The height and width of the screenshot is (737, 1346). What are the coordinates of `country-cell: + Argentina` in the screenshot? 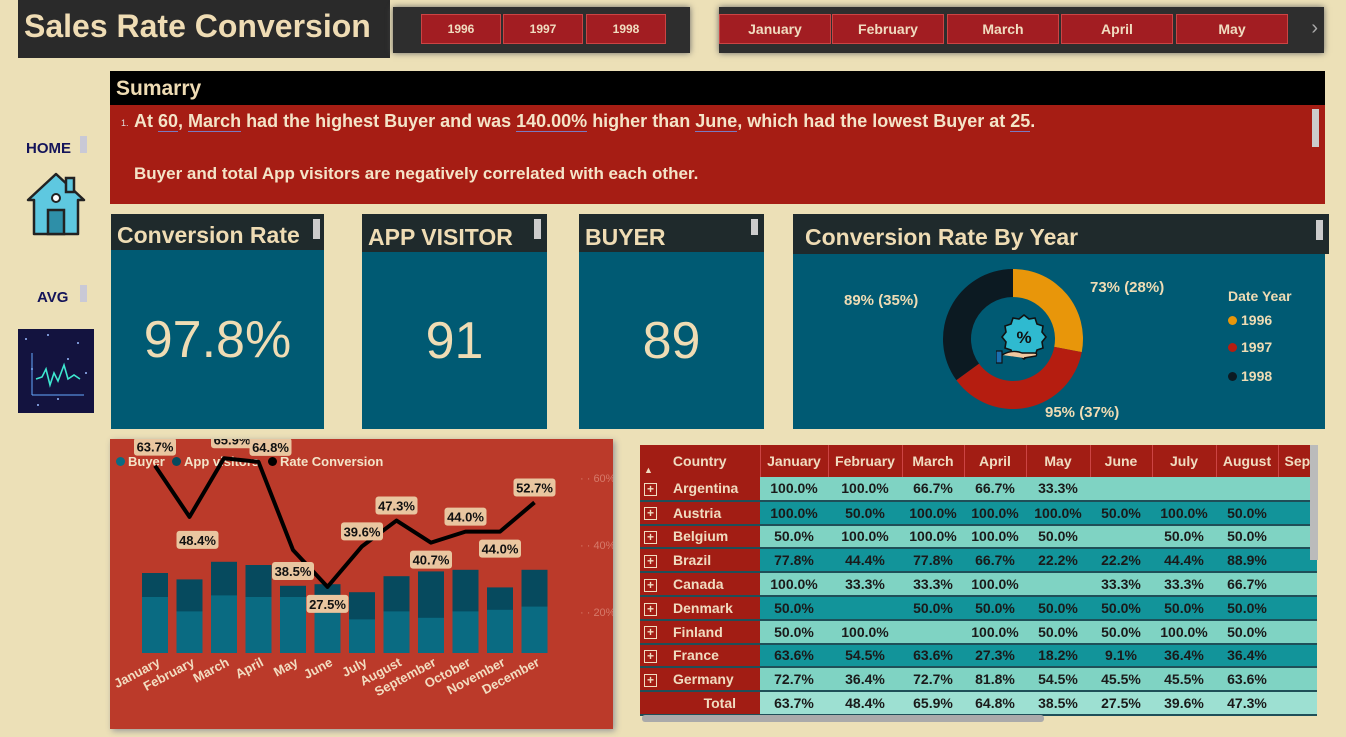 It's located at (700, 489).